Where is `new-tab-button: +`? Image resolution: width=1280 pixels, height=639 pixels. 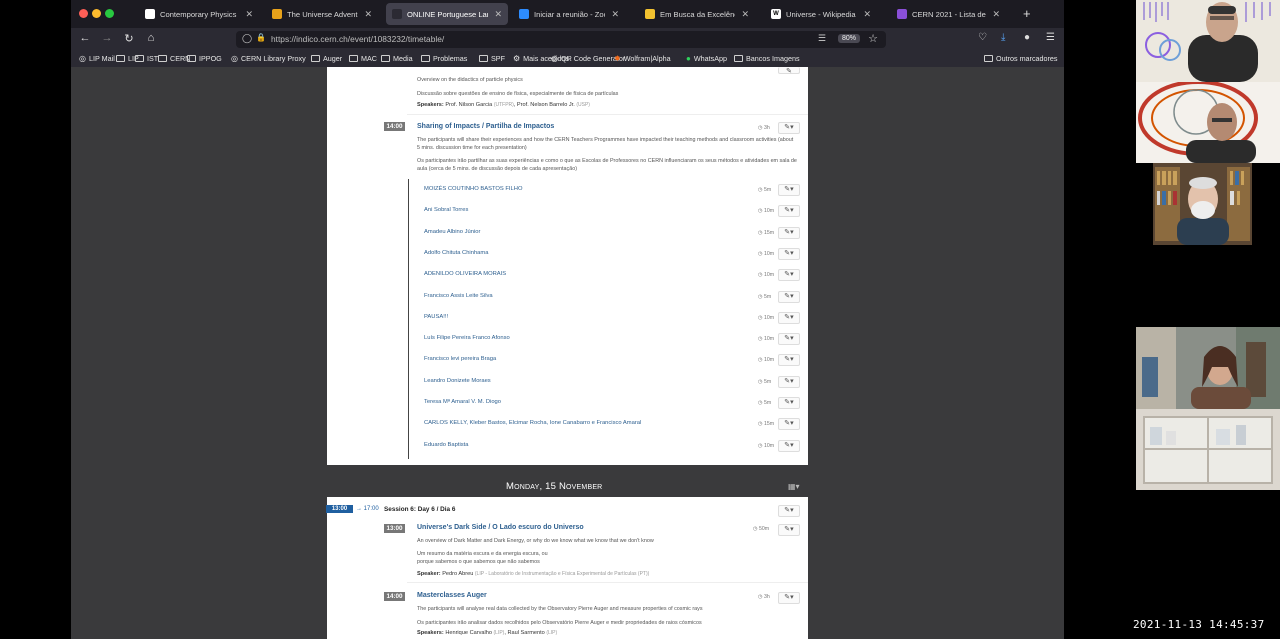 new-tab-button: + is located at coordinates (1027, 13).